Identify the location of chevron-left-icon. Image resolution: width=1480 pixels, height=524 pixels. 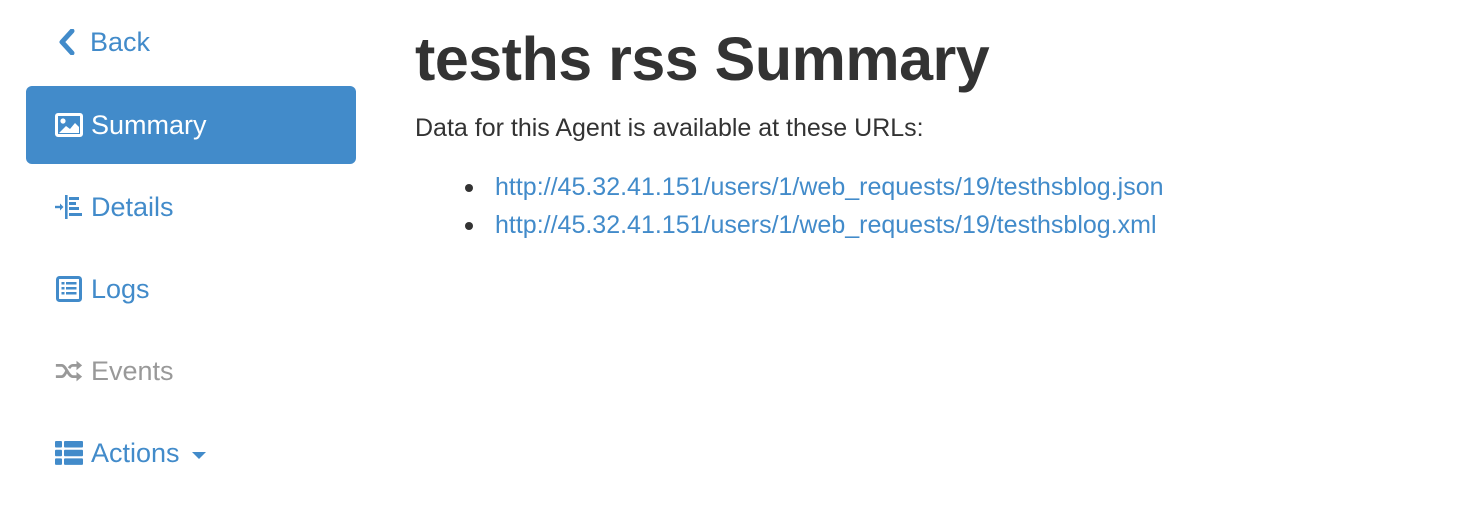
(67, 42).